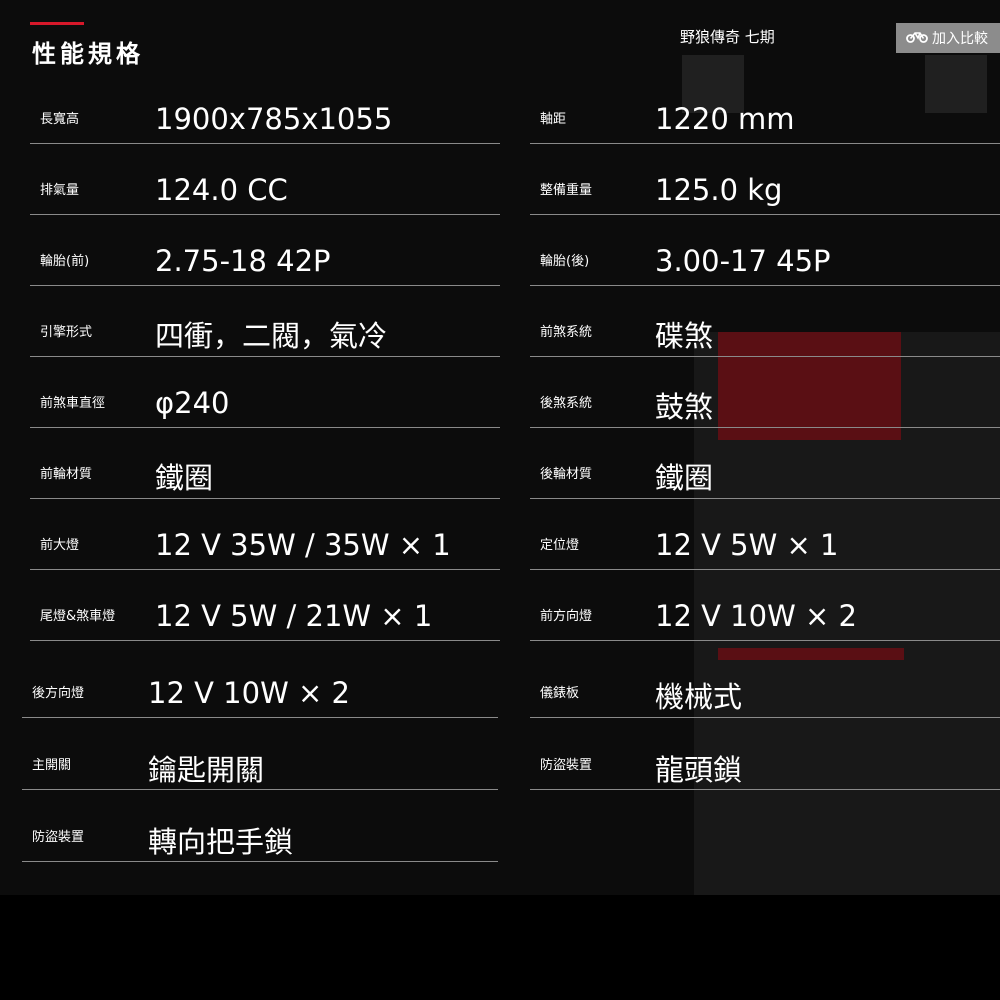 The width and height of the screenshot is (1000, 1000). Describe the element at coordinates (684, 336) in the screenshot. I see `spec-value: 碟煞` at that location.